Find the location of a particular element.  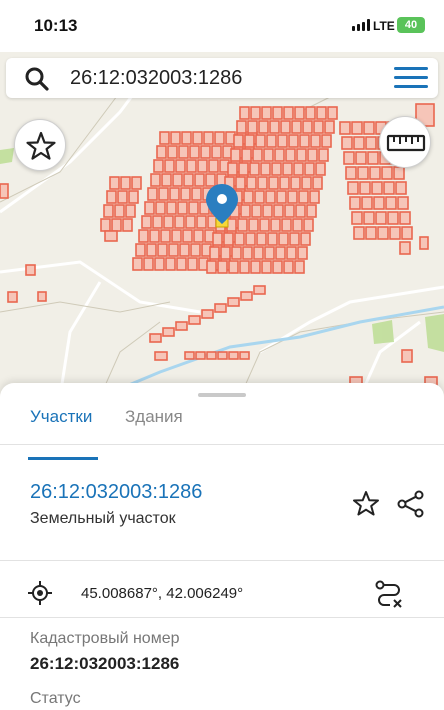

panel-drag-handle is located at coordinates (222, 395).